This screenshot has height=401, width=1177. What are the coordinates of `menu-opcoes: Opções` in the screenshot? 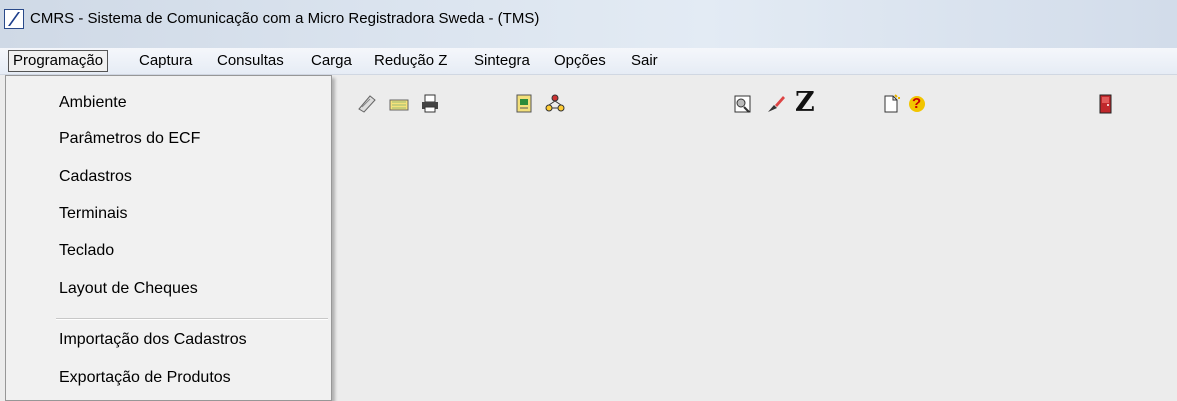 It's located at (580, 61).